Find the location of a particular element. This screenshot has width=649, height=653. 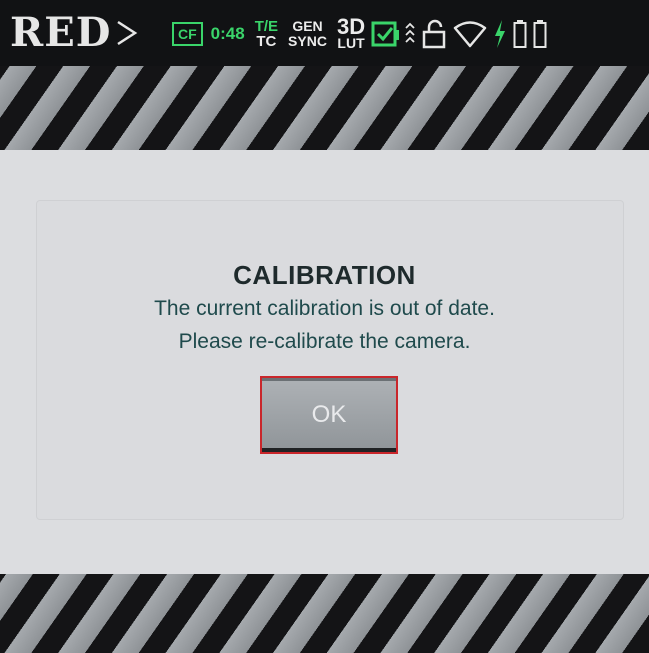

tc-label: TC is located at coordinates (266, 41).